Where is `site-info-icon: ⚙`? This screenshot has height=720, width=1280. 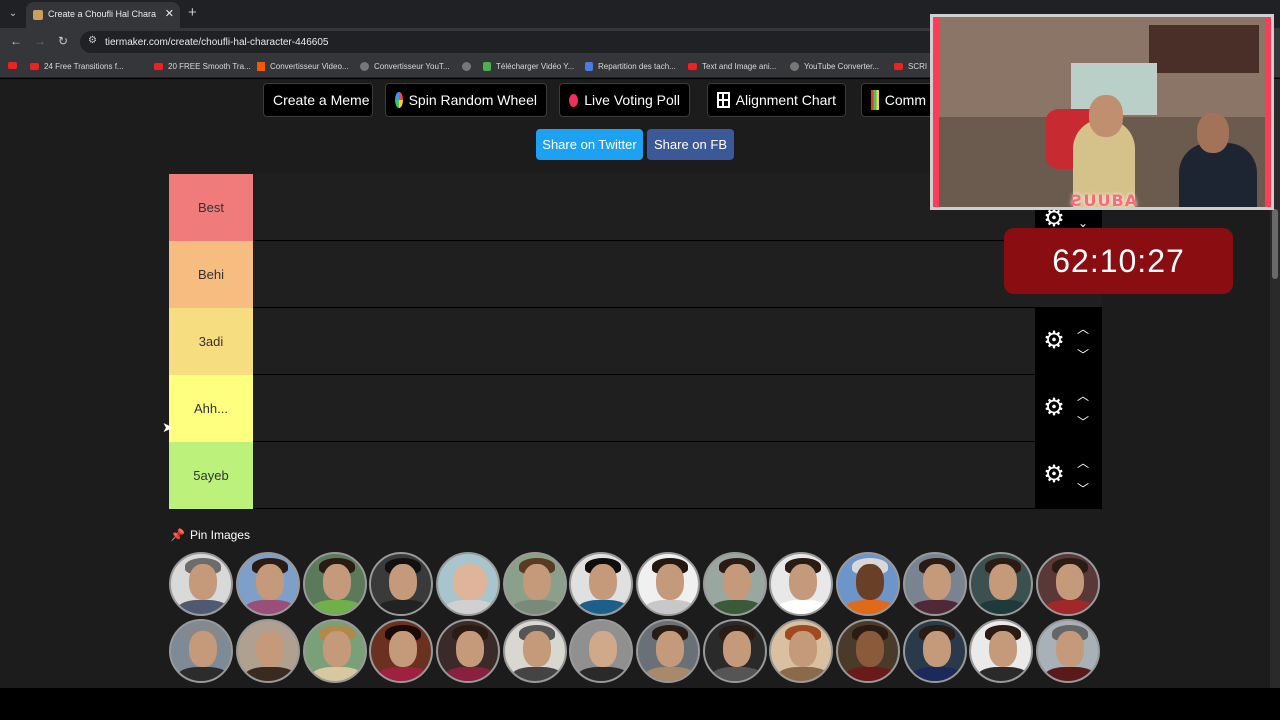 site-info-icon: ⚙ is located at coordinates (92, 40).